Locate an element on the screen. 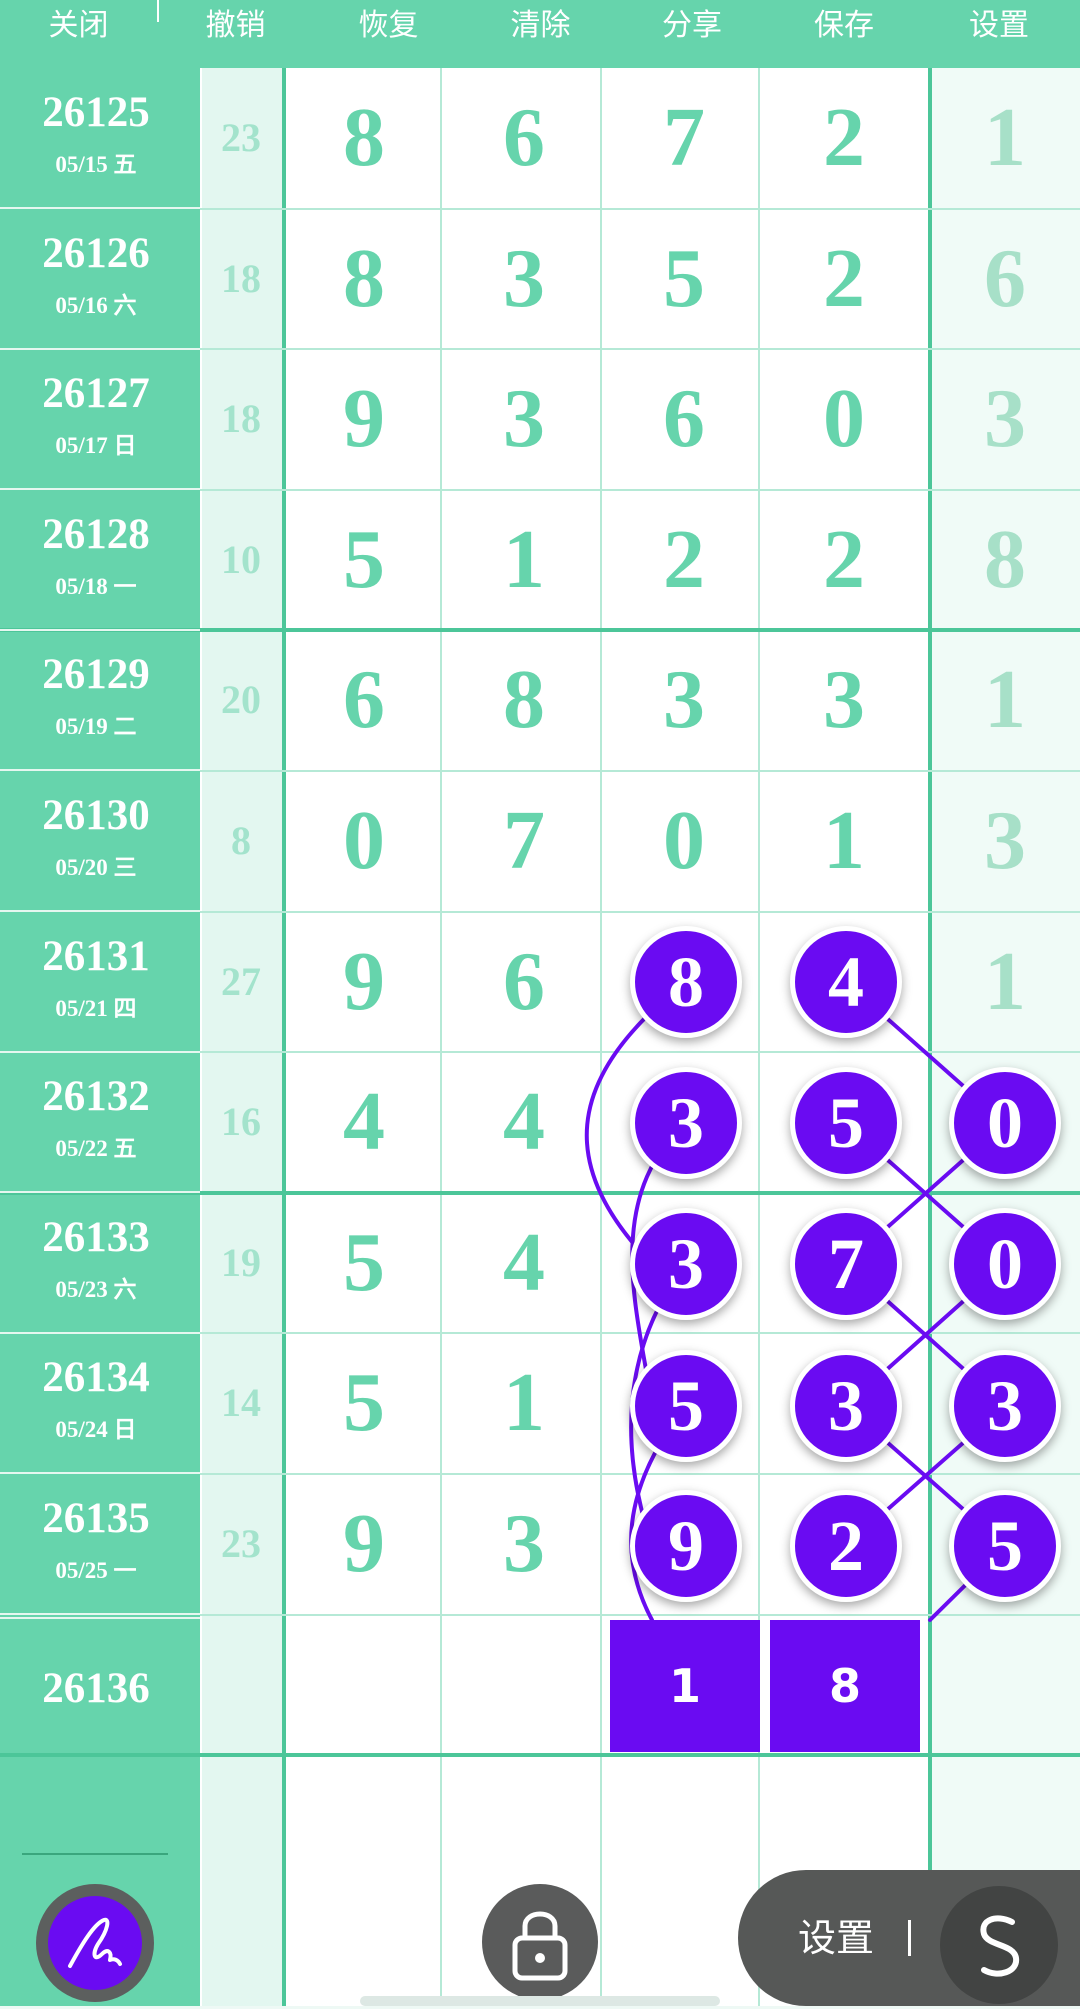 The image size is (1080, 2009). highlight-ball: 8 is located at coordinates (686, 982).